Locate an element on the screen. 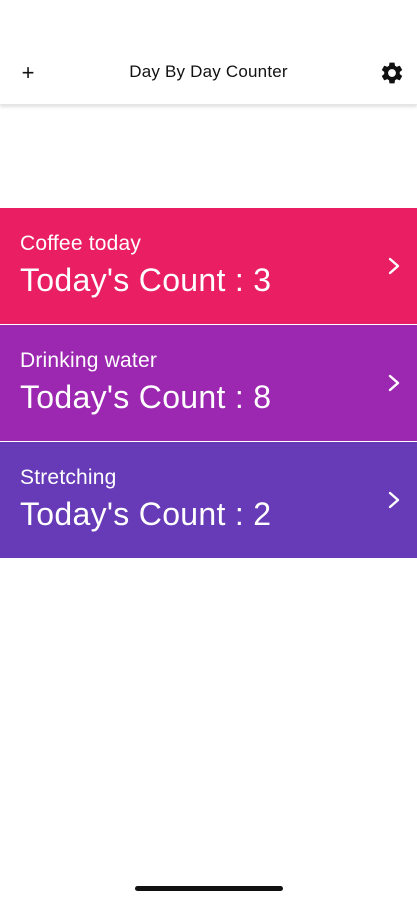 This screenshot has width=417, height=900. counter-count: Today's Count : 2 is located at coordinates (146, 514).